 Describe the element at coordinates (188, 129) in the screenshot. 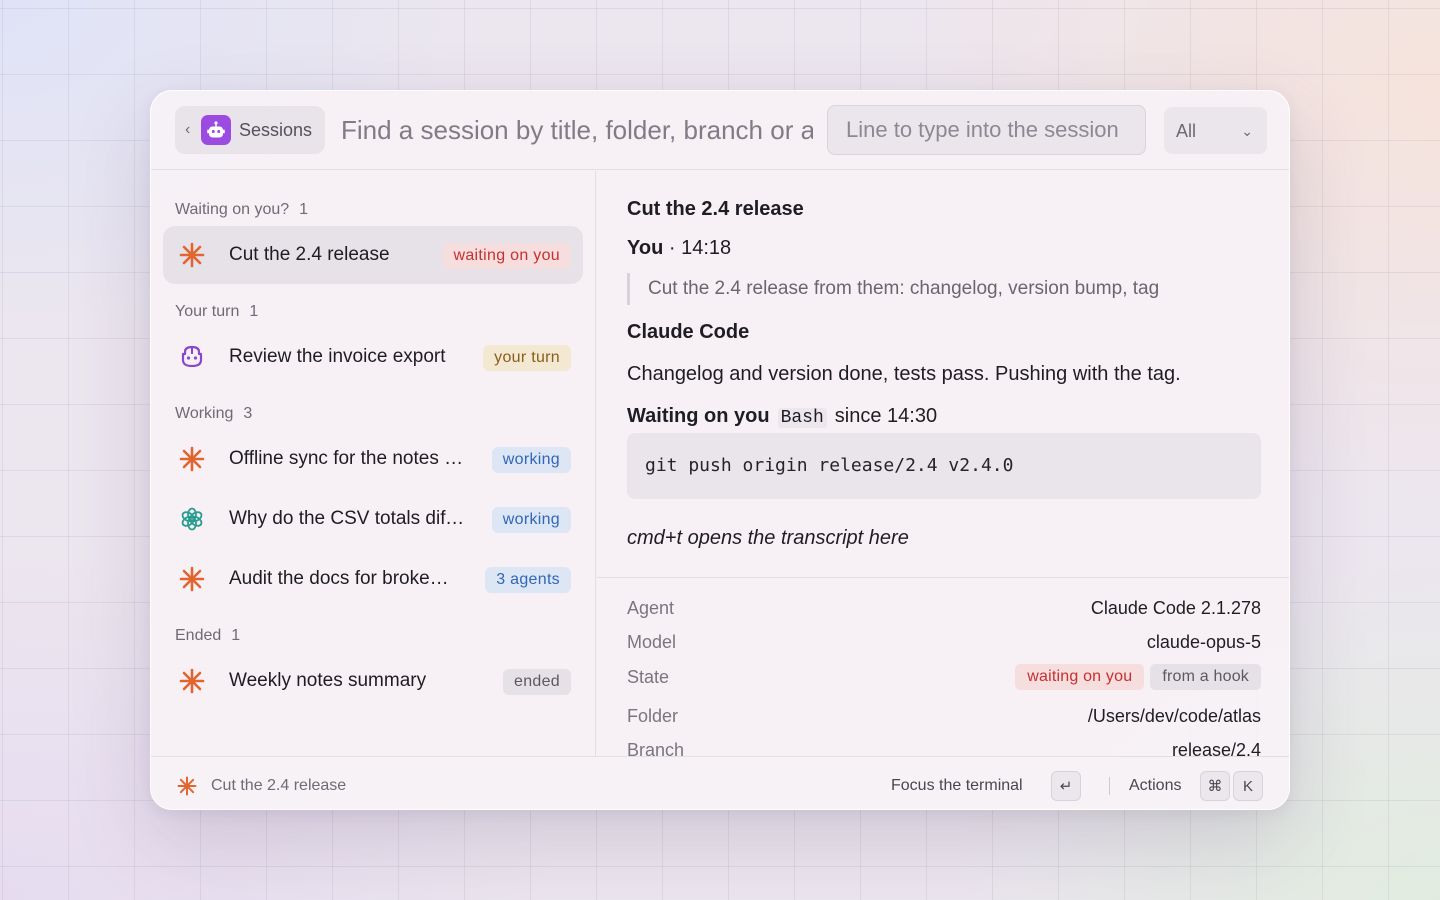

I see `chevron-left-icon: ‹` at that location.